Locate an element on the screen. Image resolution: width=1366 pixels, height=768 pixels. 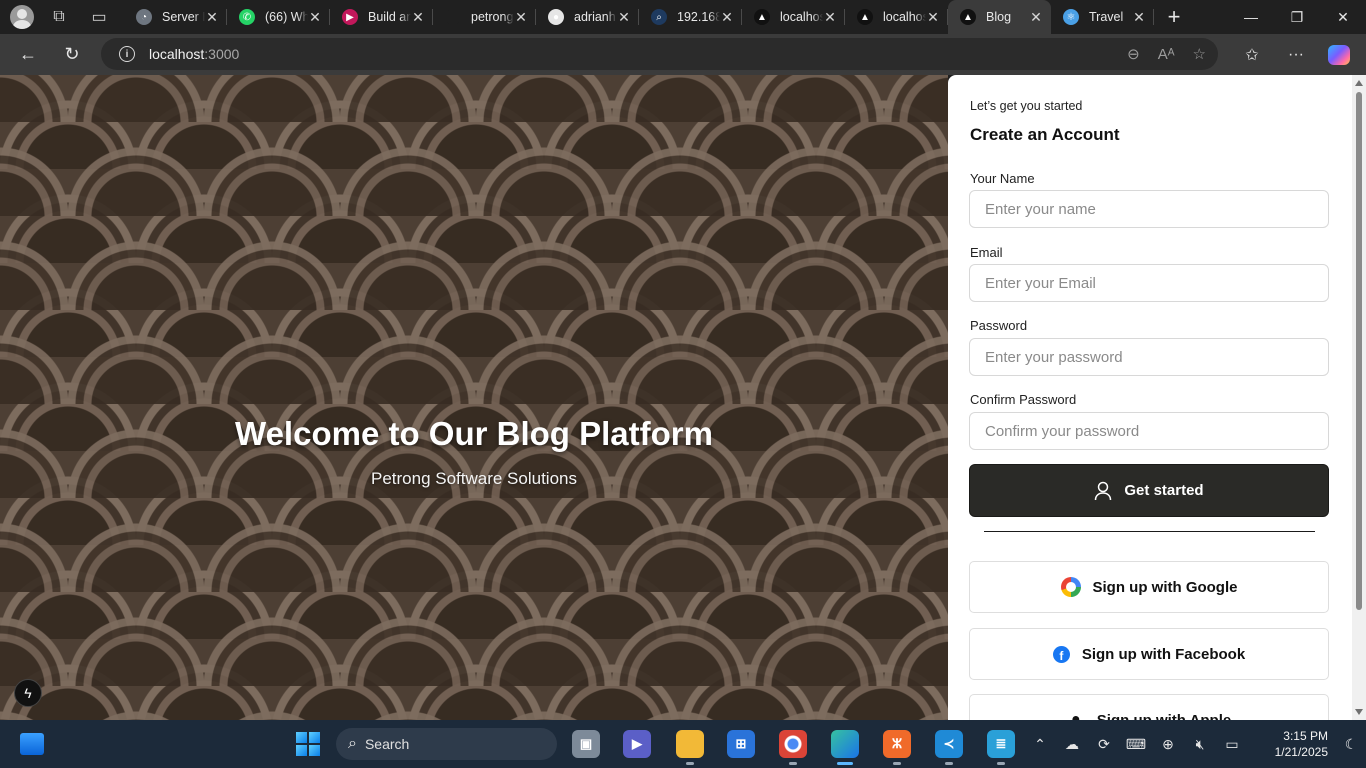
site-info-icon: i is located at coordinates (127, 54).